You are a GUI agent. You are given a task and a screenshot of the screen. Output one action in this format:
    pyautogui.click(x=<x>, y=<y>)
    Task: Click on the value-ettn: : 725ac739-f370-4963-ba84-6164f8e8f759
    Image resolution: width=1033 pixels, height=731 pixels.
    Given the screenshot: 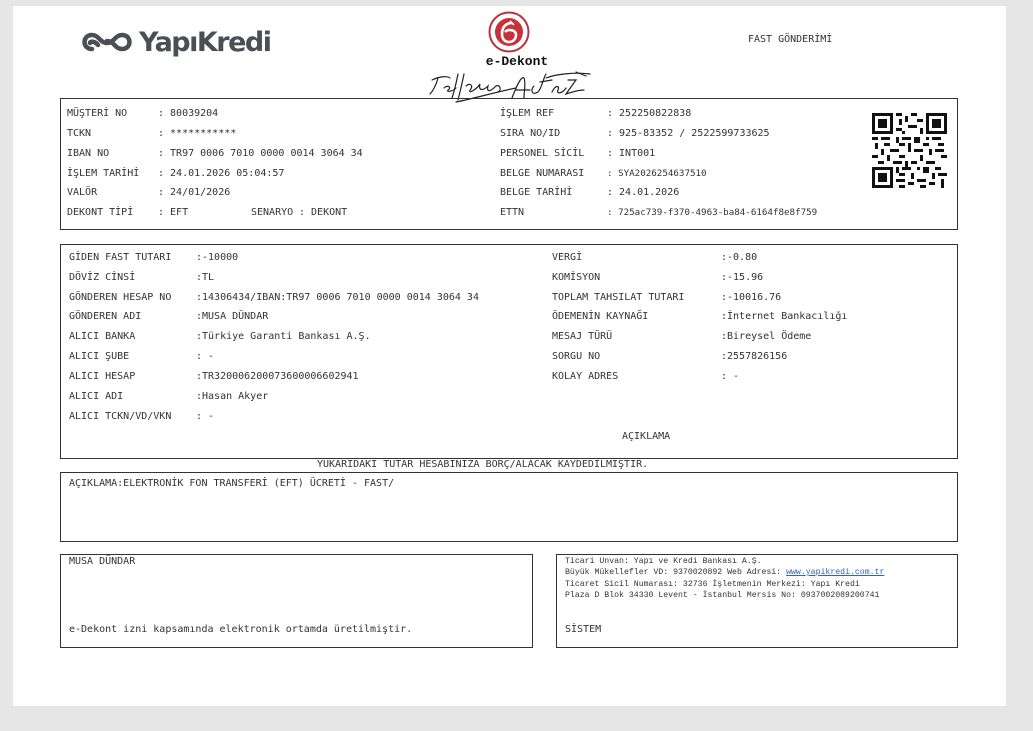 What is the action you would take?
    pyautogui.click(x=712, y=212)
    